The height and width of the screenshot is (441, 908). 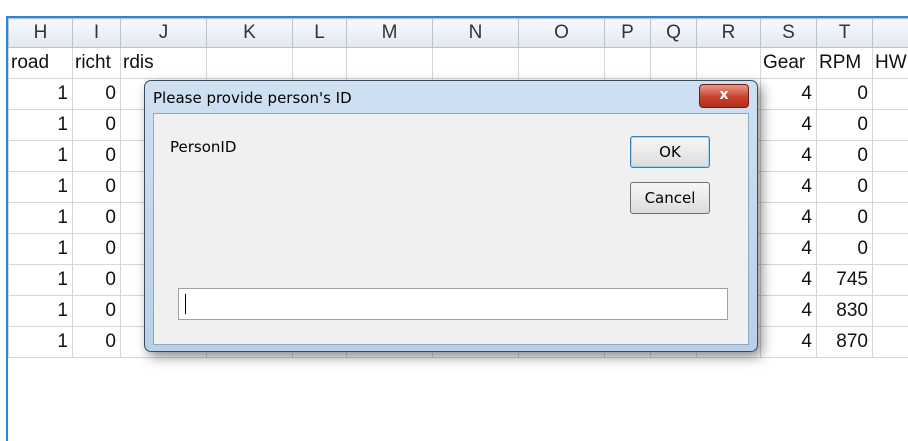 What do you see at coordinates (845, 280) in the screenshot?
I see `cell: 745` at bounding box center [845, 280].